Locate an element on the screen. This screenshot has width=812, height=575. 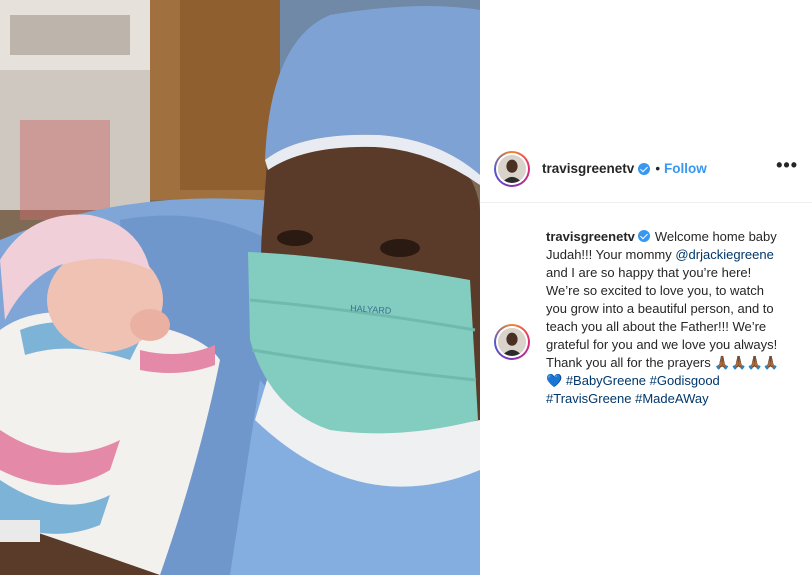
hashtag-link: #MadeAWay is located at coordinates (671, 398).